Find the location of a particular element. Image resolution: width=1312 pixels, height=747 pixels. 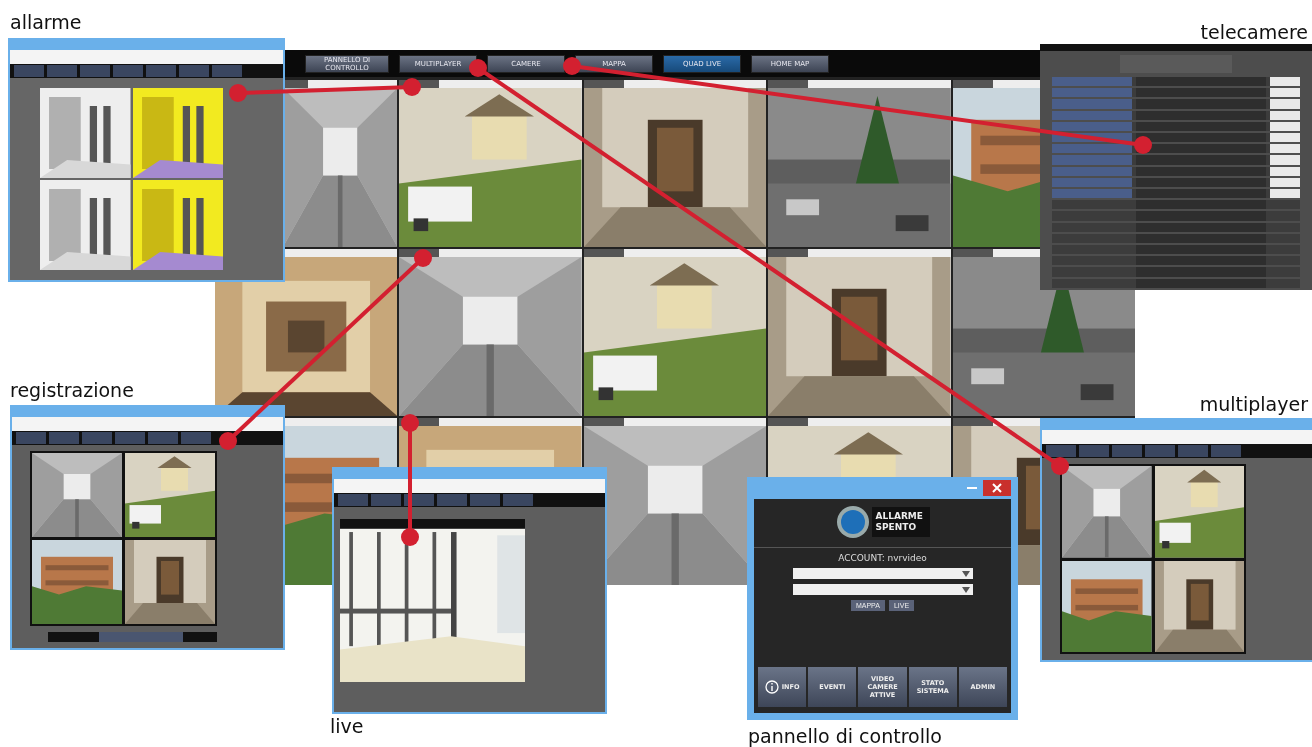

info-icon is located at coordinates (771, 687).